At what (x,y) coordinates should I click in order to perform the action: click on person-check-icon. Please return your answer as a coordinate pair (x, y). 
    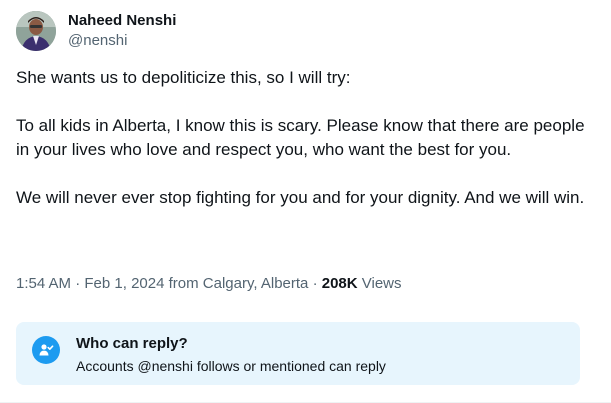
    Looking at the image, I should click on (46, 350).